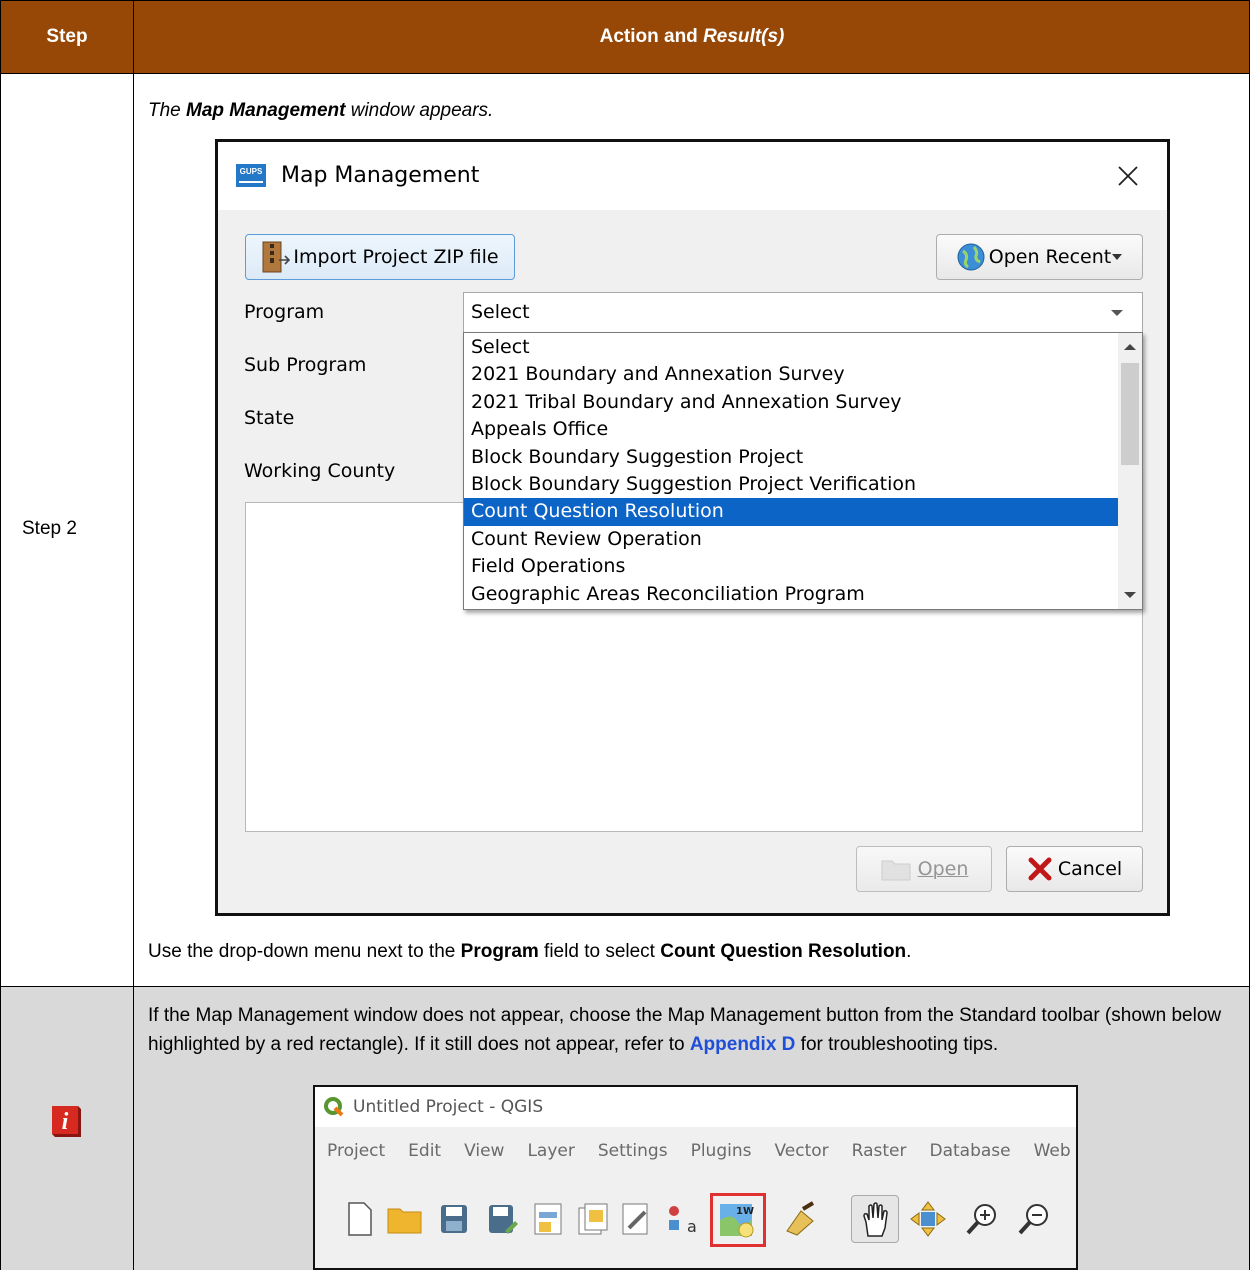  I want to click on paint-brush-icon, so click(801, 1219).